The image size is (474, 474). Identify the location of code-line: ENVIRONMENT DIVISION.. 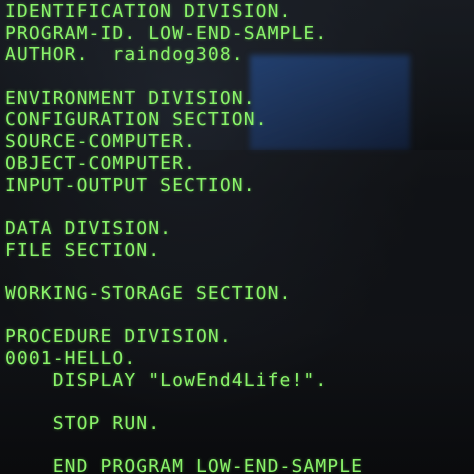
(130, 98).